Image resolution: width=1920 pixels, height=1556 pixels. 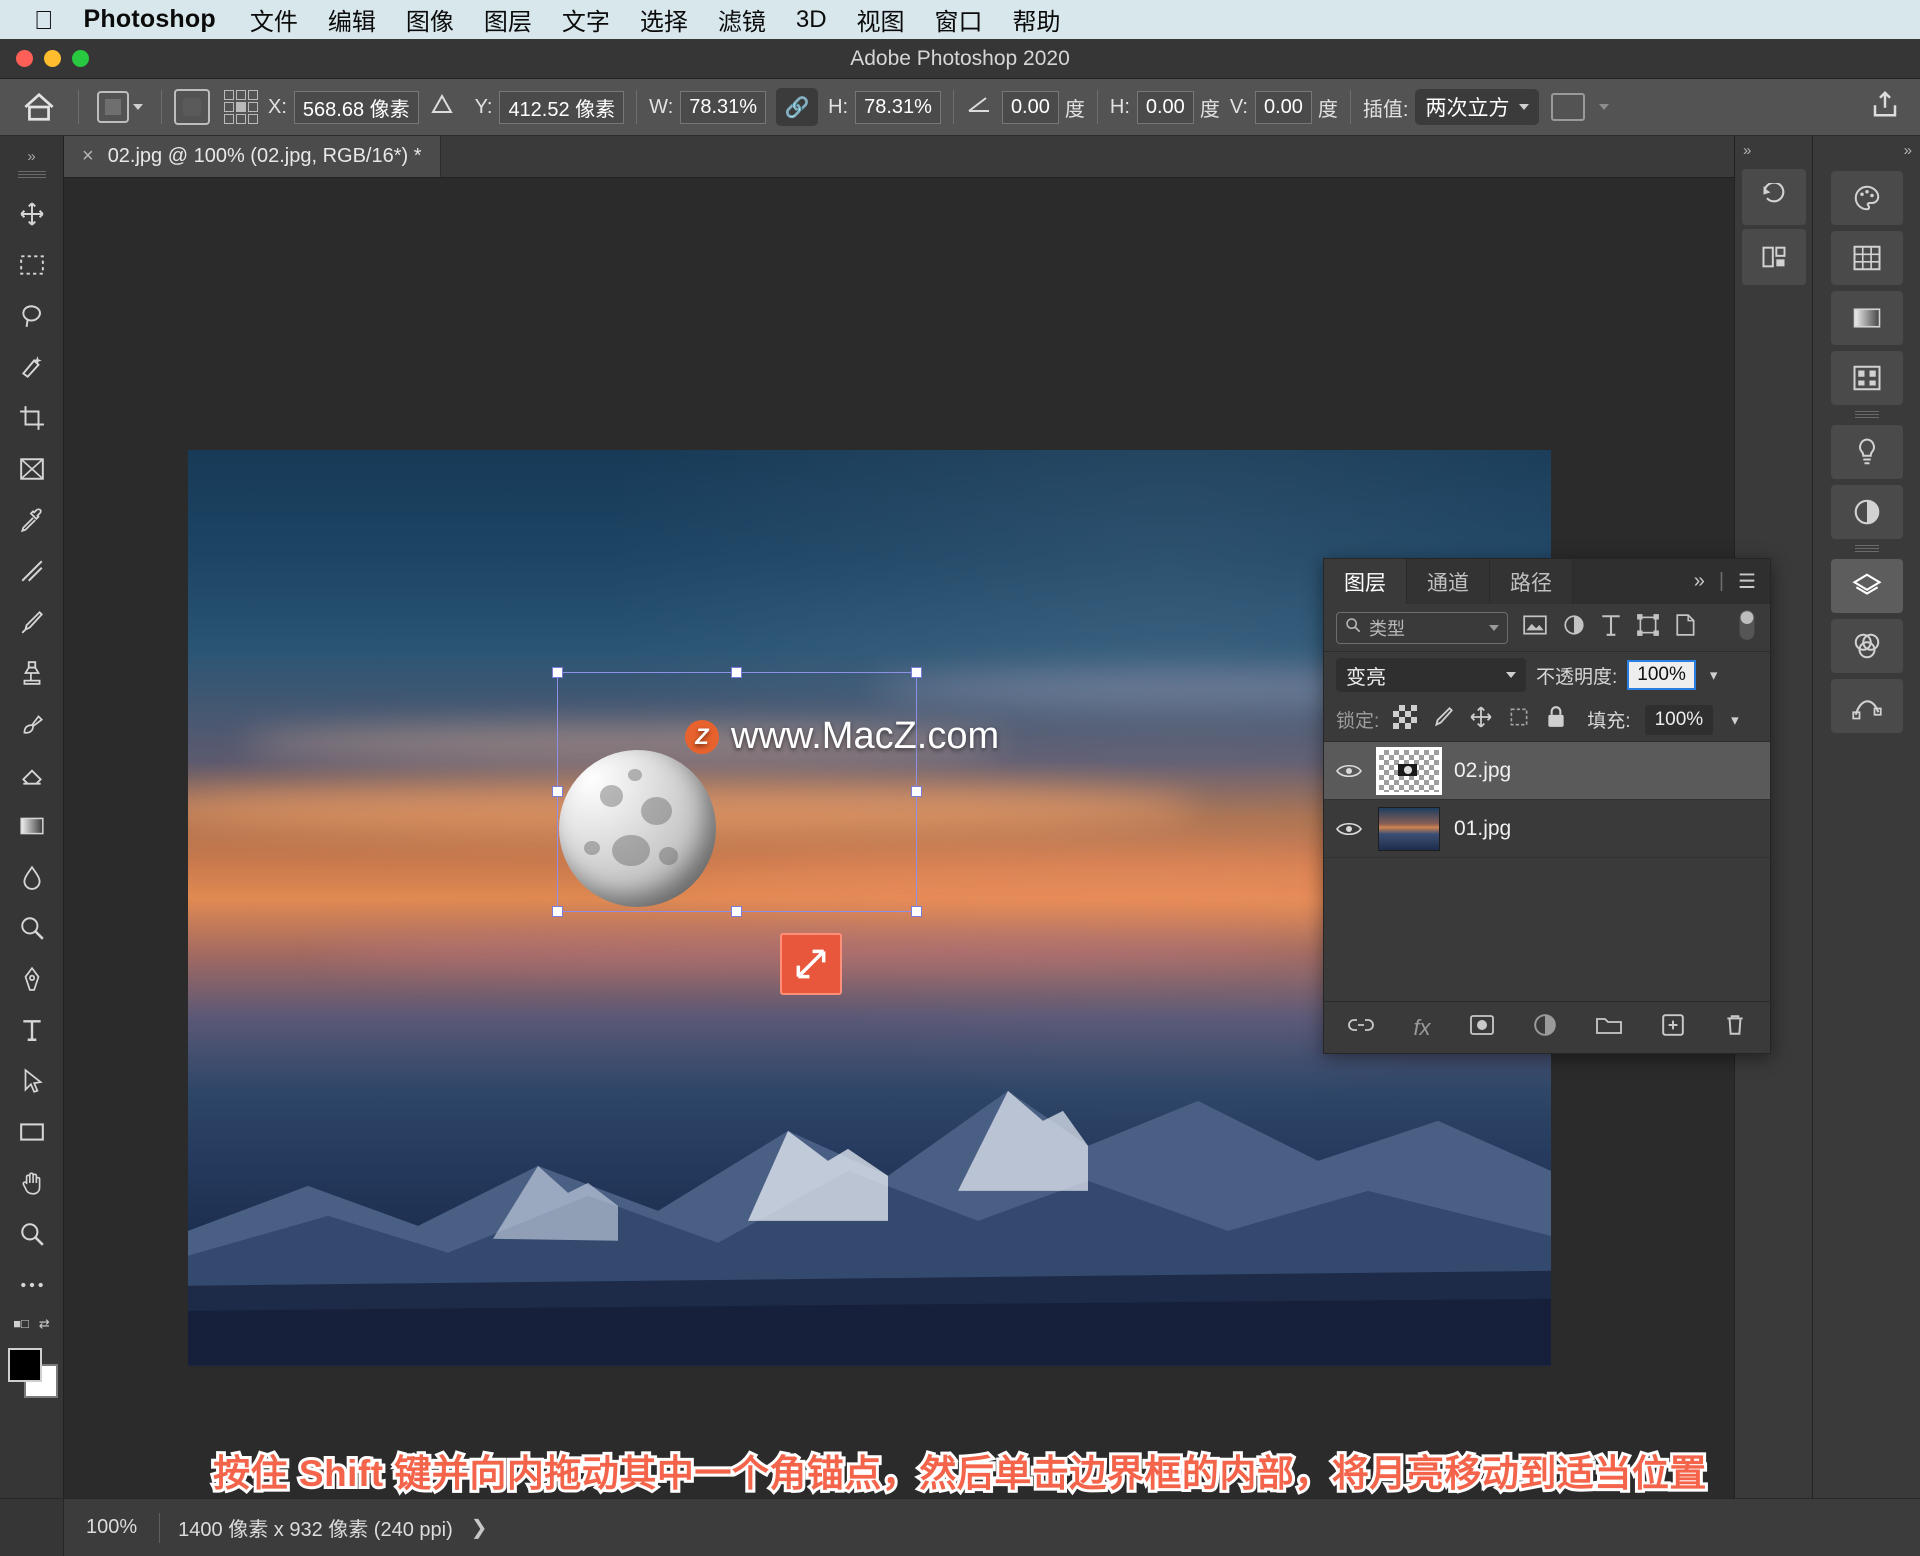 I want to click on handle-middle-right, so click(x=916, y=791).